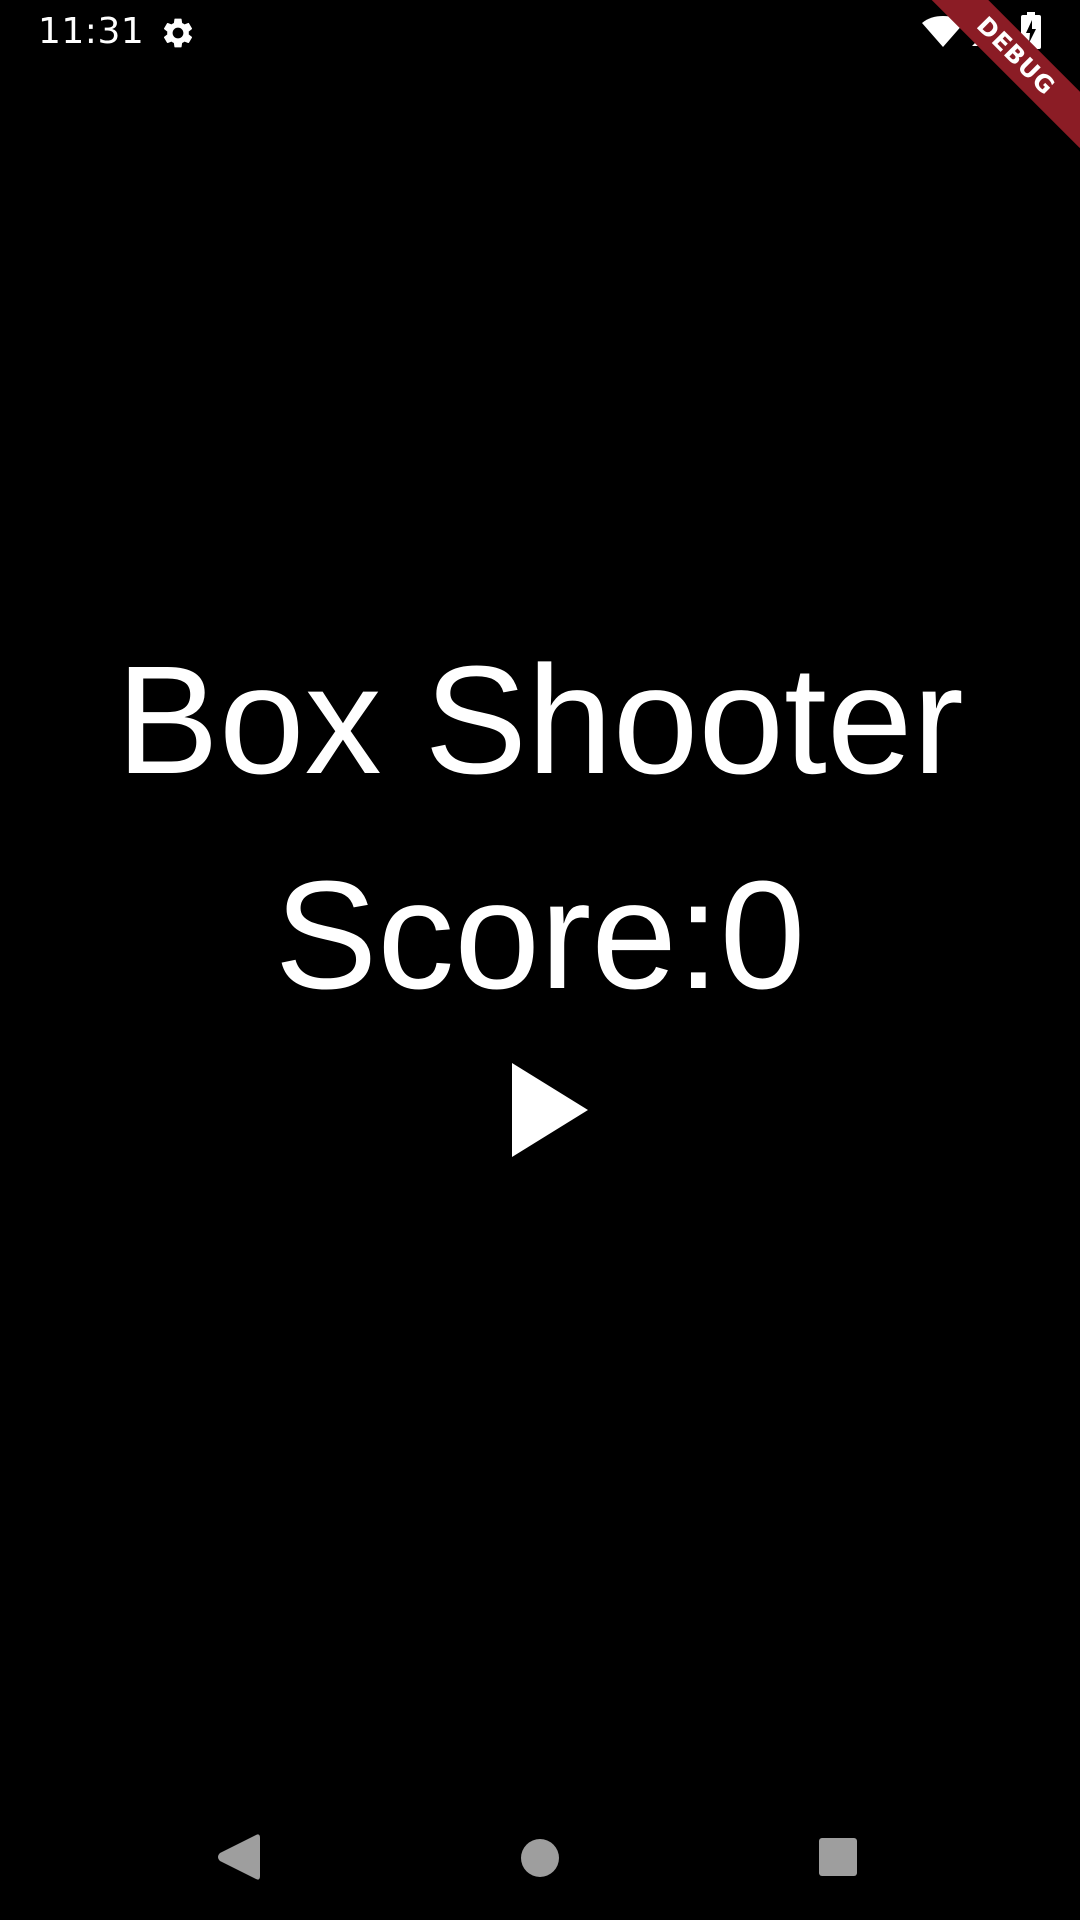 The height and width of the screenshot is (1920, 1080). What do you see at coordinates (540, 33) in the screenshot?
I see `status-bar: 11:31` at bounding box center [540, 33].